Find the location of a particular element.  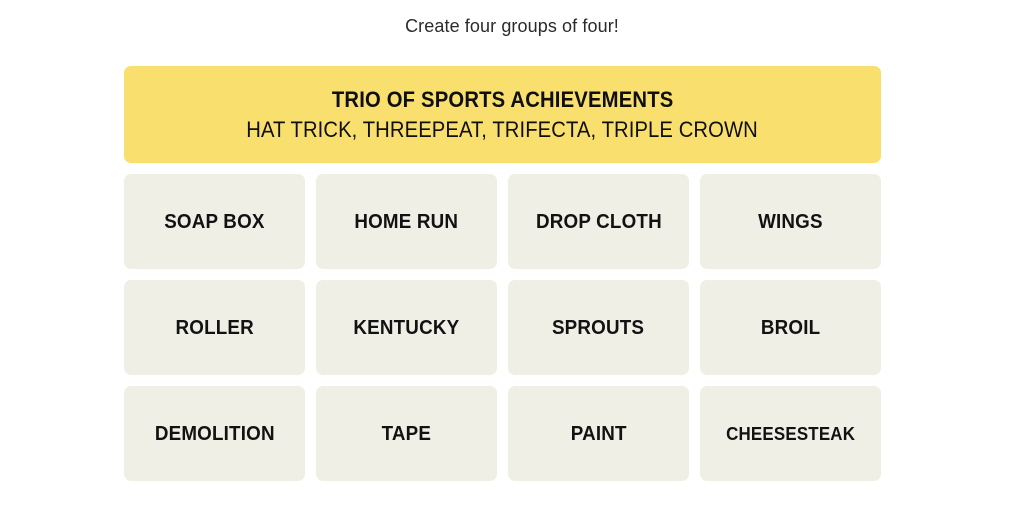

word-tile: WINGS is located at coordinates (790, 221).